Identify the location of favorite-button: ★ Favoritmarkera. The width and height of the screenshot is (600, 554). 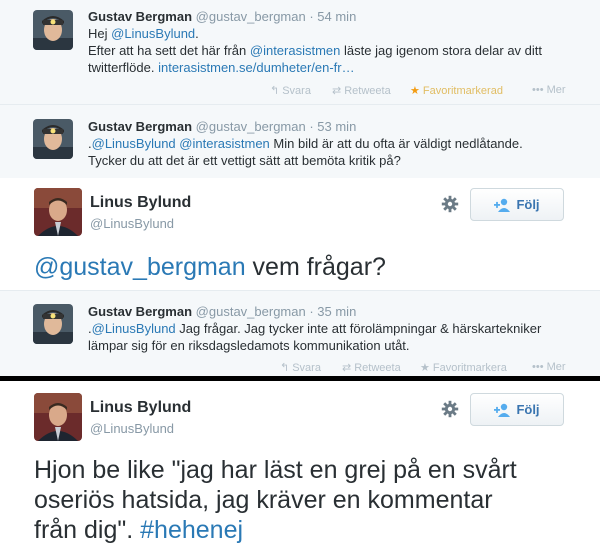
(463, 367).